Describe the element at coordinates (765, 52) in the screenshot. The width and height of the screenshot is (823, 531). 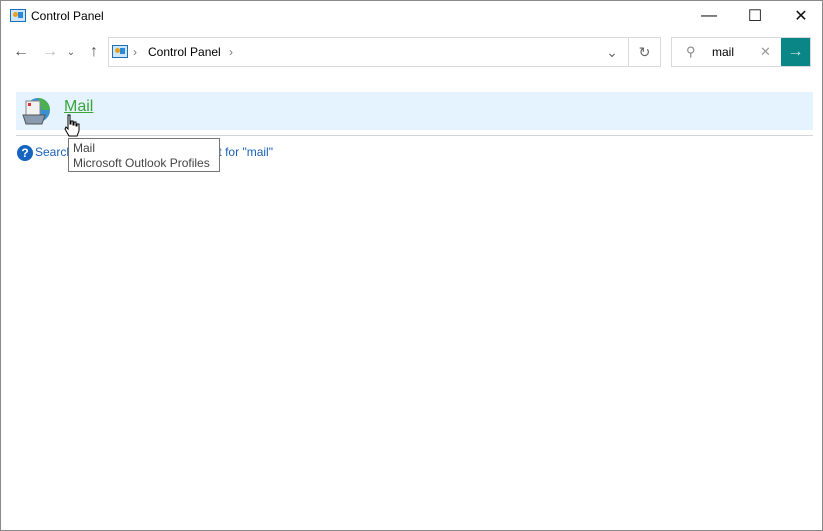
I see `clear-search-button: ✕` at that location.